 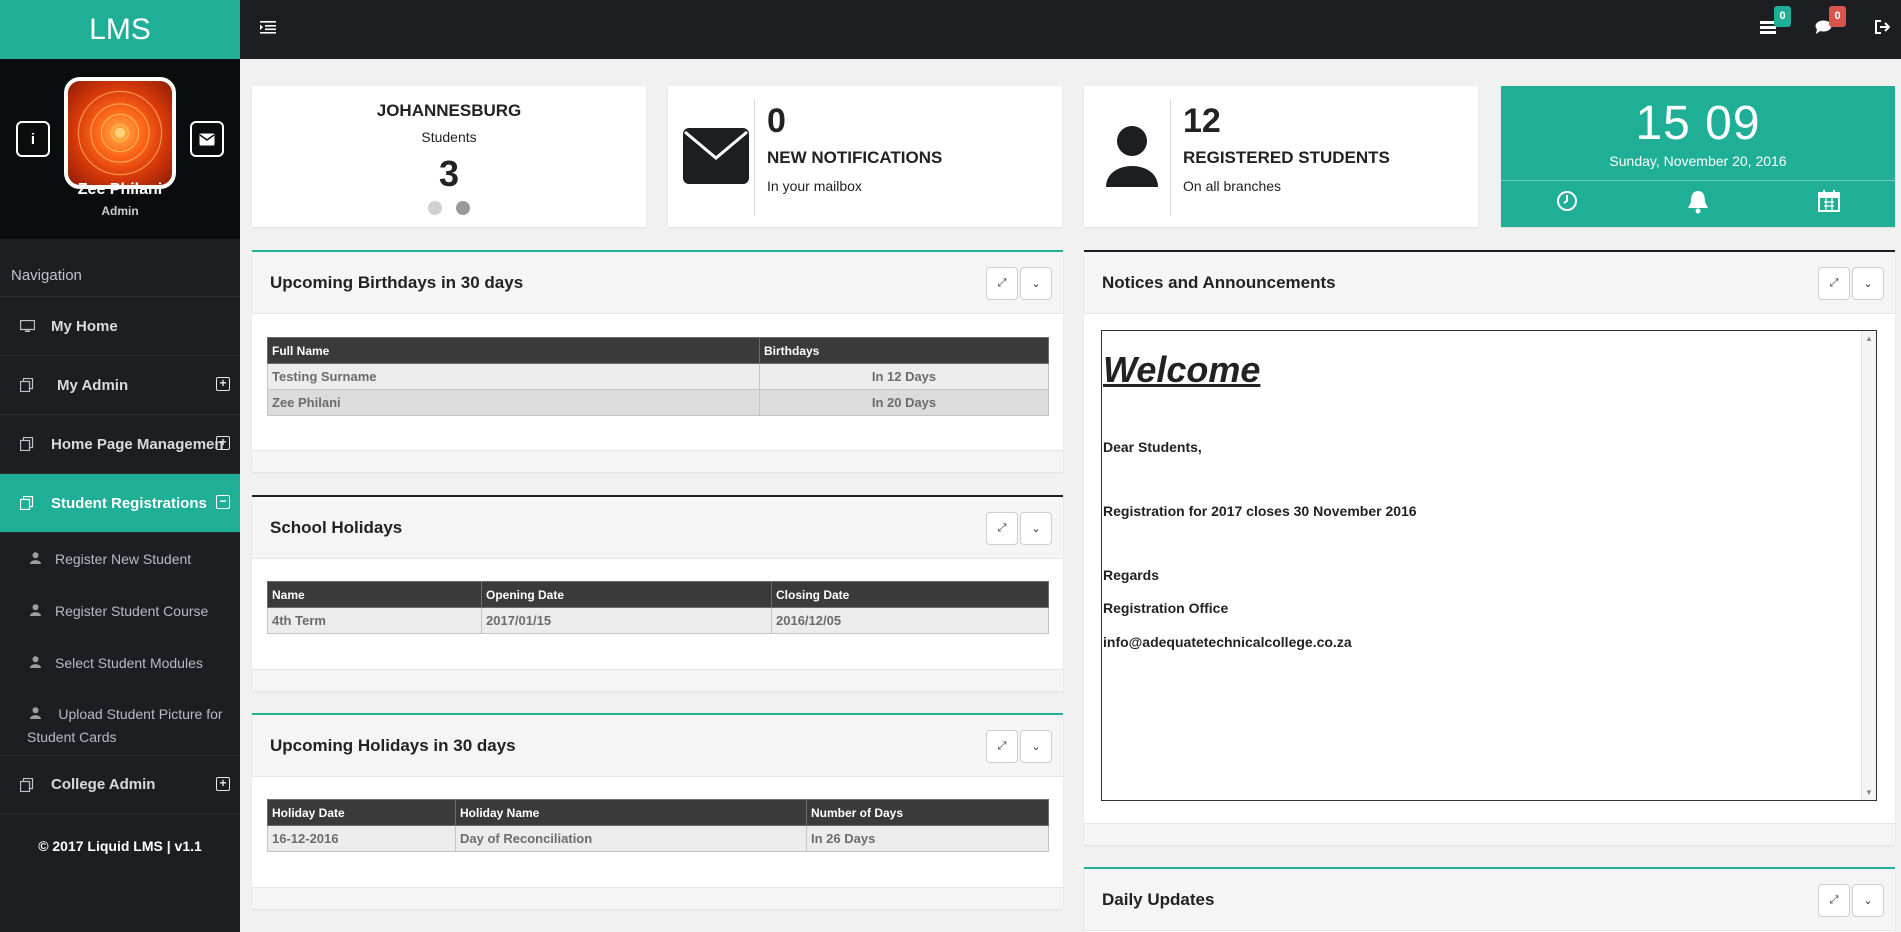 I want to click on bell-icon, so click(x=1698, y=204).